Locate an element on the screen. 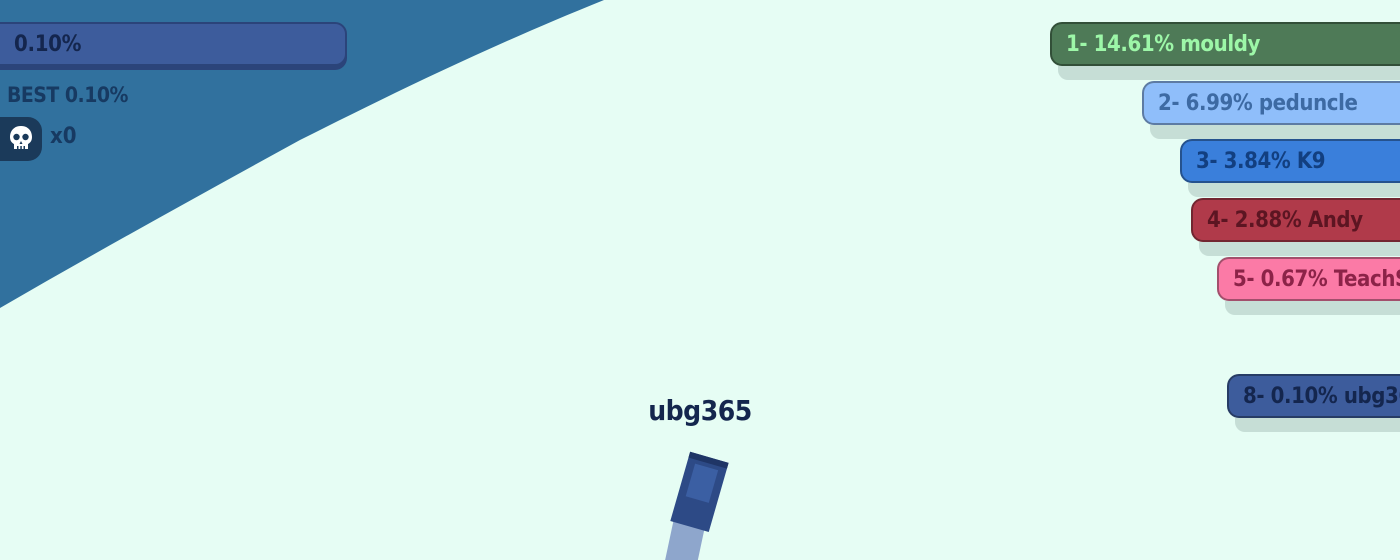 This screenshot has width=1400, height=560. leaderboard-entry-text: 1- 14.61% mouldy is located at coordinates (1163, 44).